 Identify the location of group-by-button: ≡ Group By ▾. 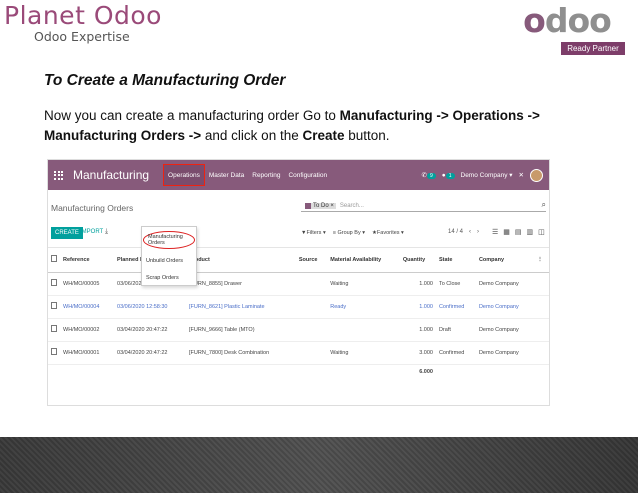
(349, 233).